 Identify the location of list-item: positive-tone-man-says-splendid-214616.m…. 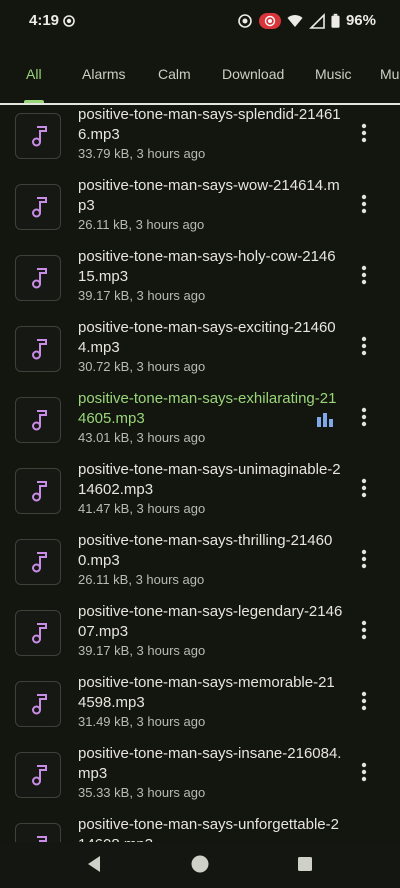
(200, 140).